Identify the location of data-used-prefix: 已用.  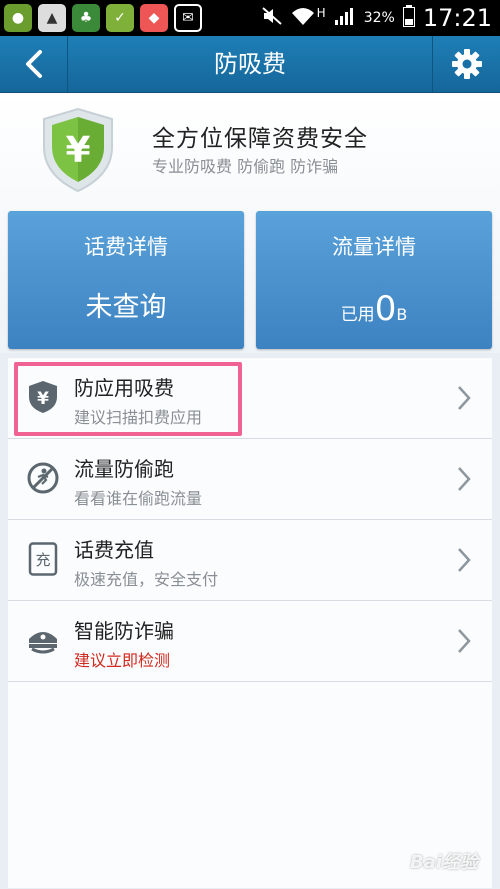
(357, 315).